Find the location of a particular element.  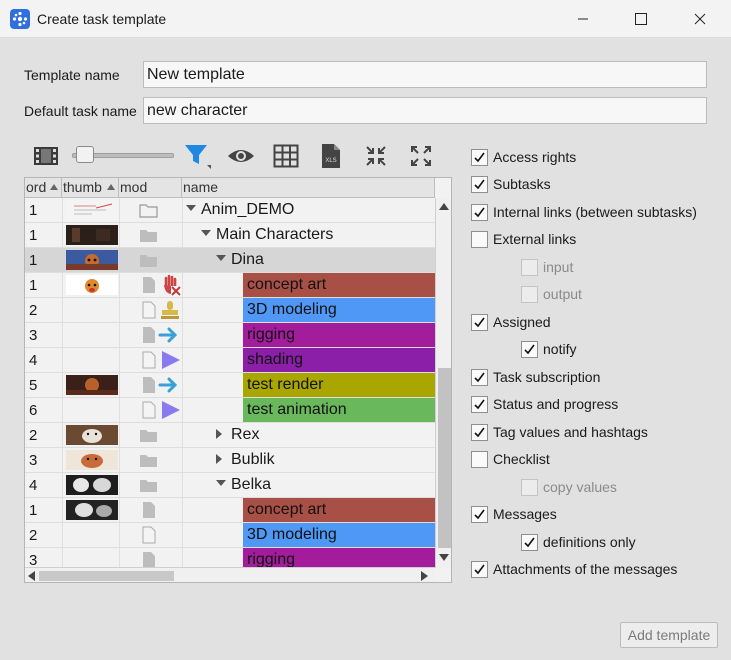

option-status-and-progress: Status and progress is located at coordinates (544, 404).